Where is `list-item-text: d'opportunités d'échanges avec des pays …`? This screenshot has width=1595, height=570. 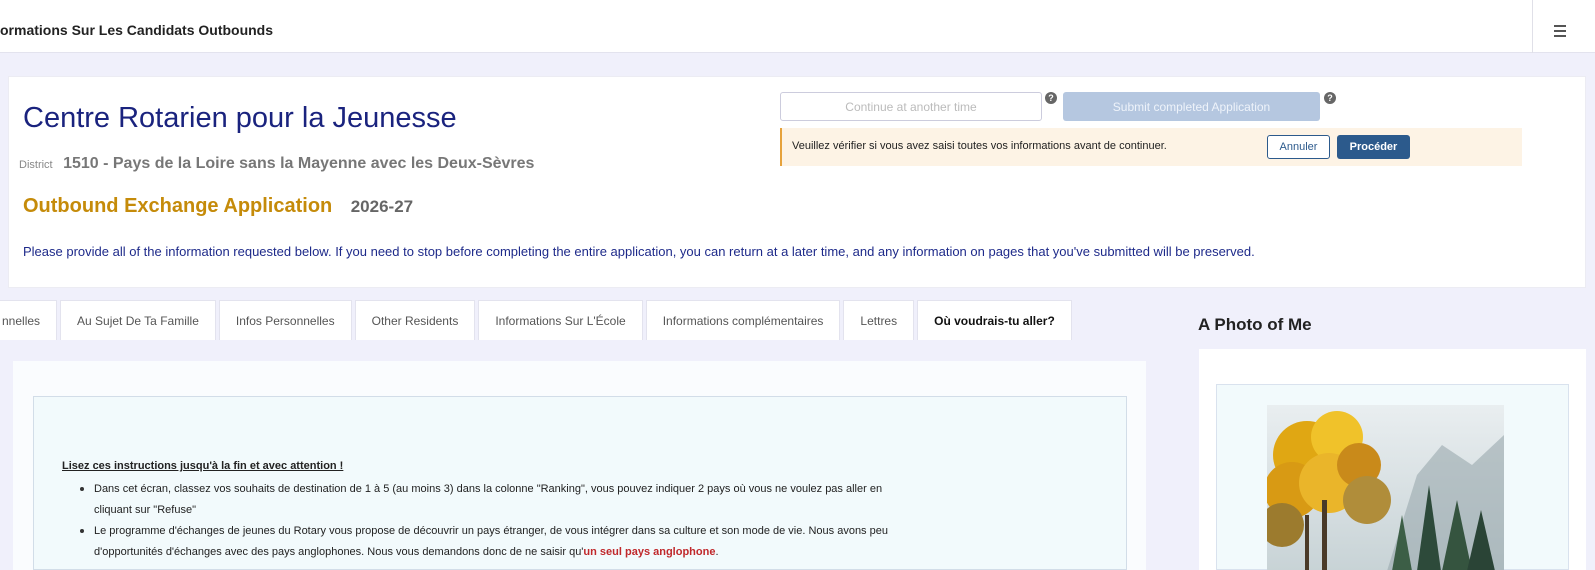
list-item-text: d'opportunités d'échanges avec des pays … is located at coordinates (339, 552).